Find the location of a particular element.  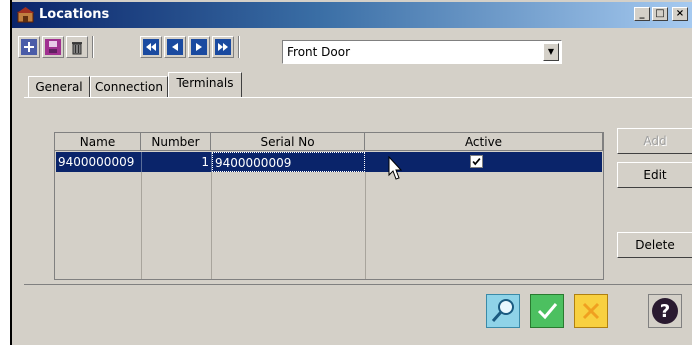

double-right-arrow-icon is located at coordinates (223, 47).